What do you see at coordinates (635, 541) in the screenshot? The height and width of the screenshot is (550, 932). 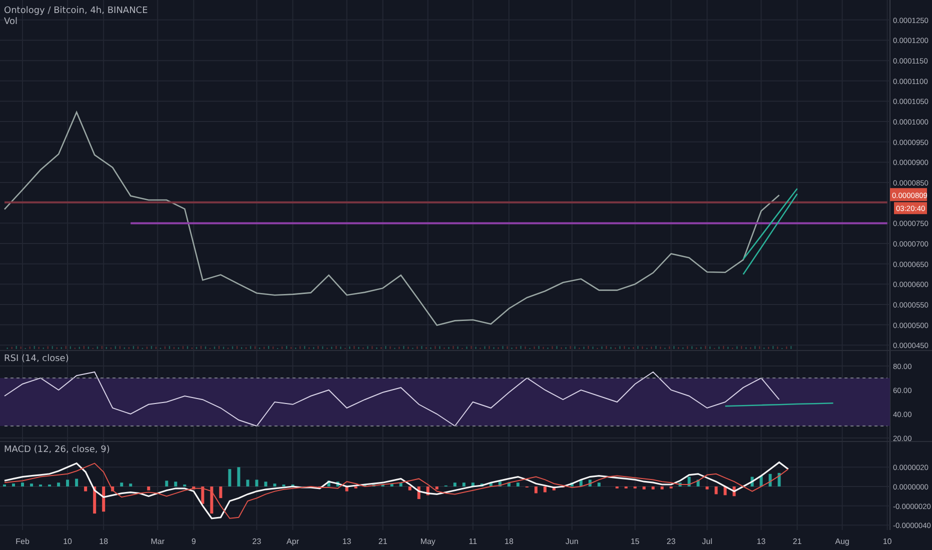 I see `time-label: 15` at bounding box center [635, 541].